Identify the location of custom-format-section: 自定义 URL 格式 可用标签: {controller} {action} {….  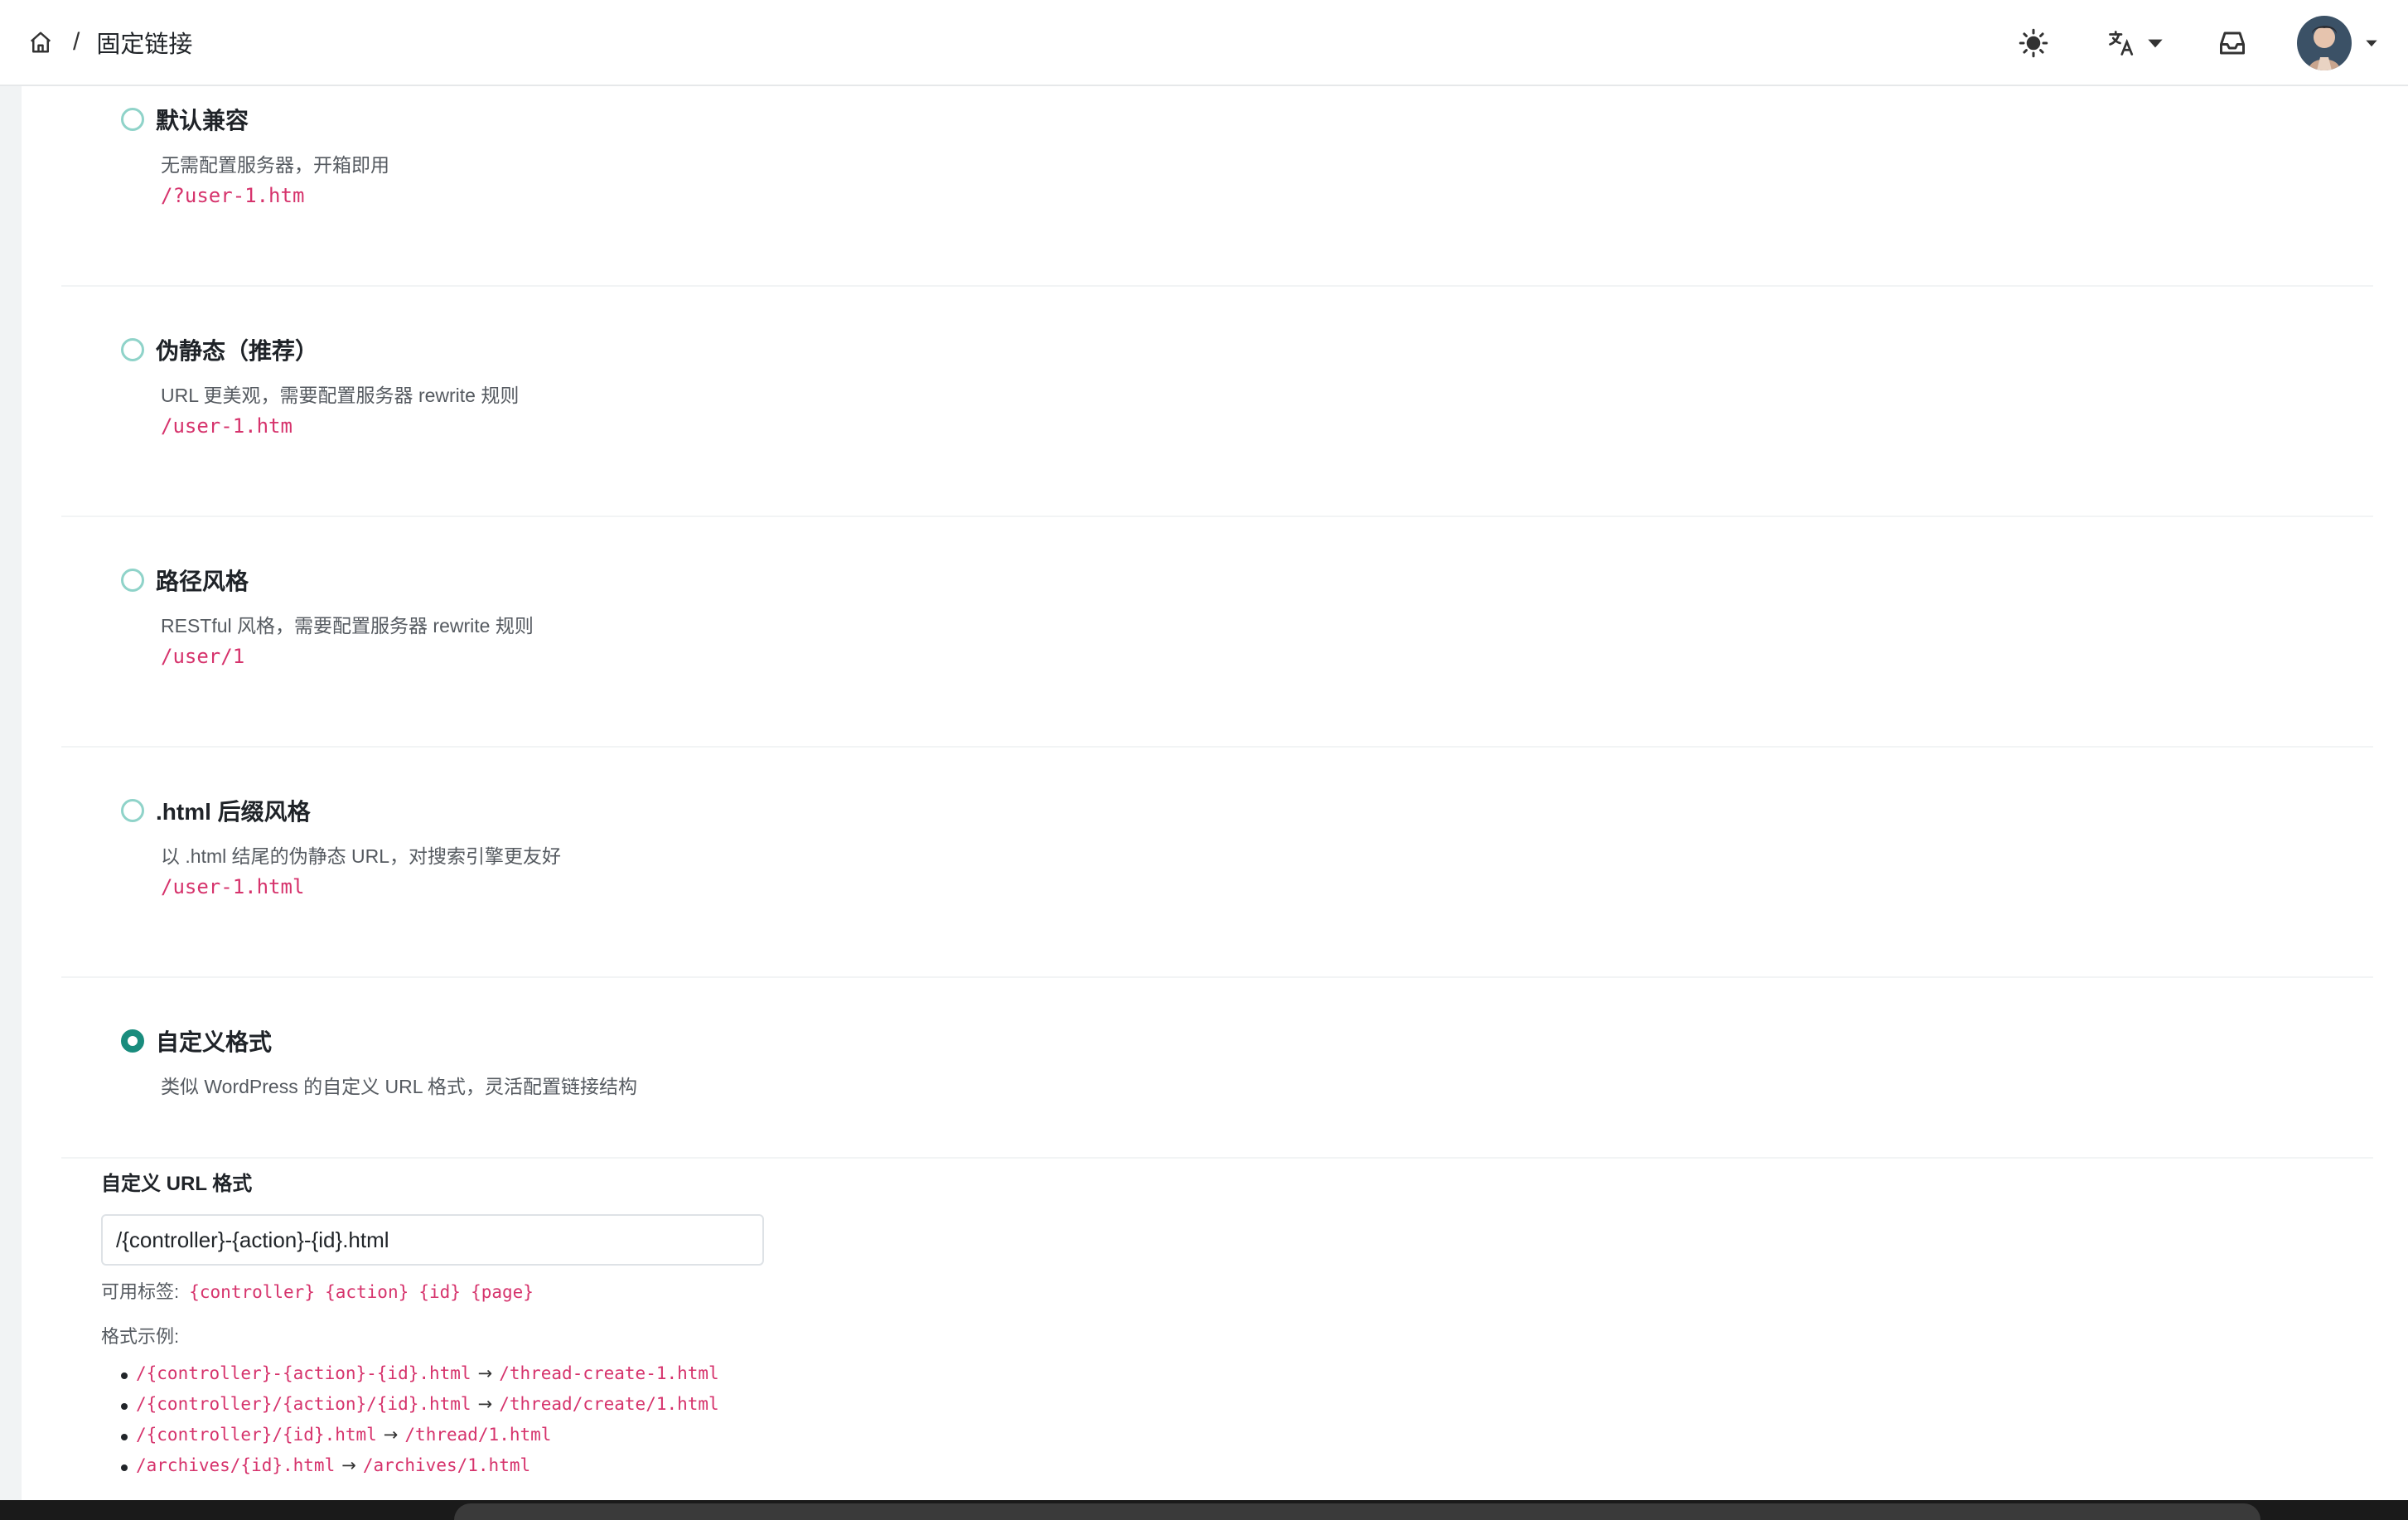
(598, 1326).